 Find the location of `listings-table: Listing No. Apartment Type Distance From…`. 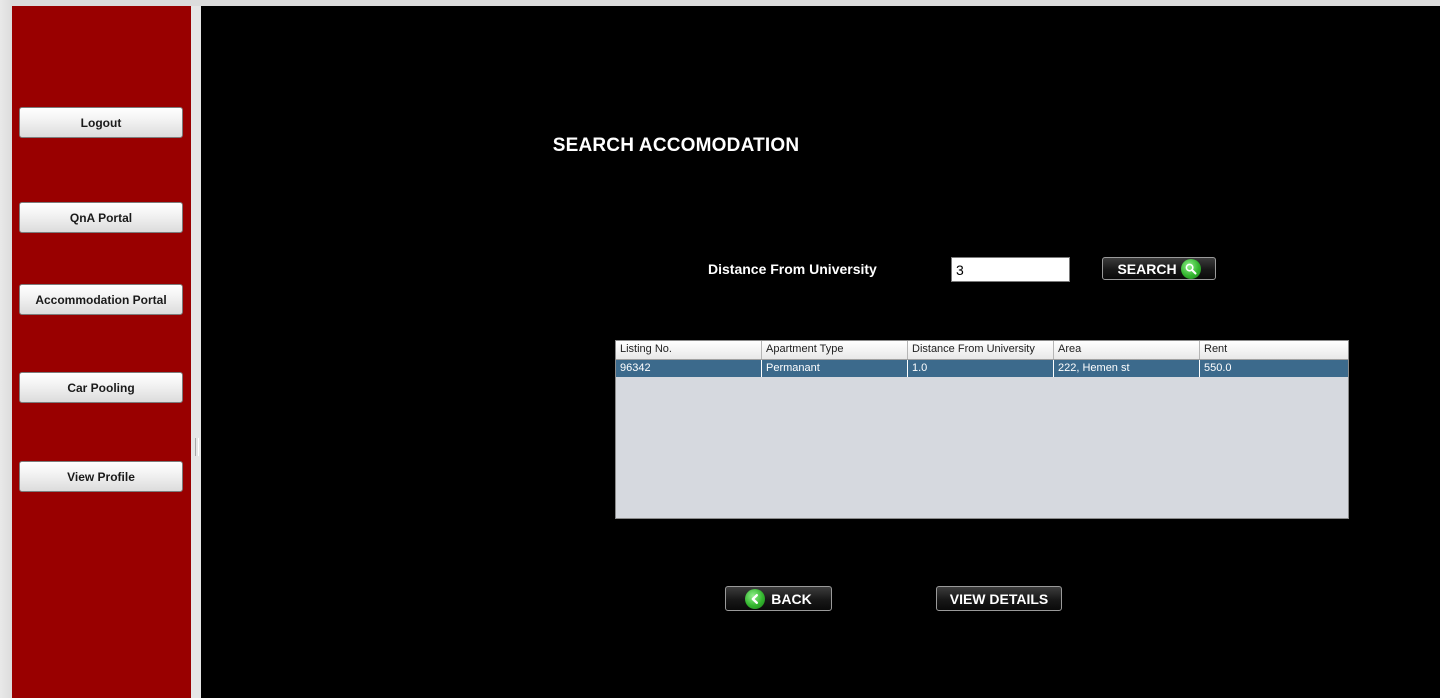

listings-table: Listing No. Apartment Type Distance From… is located at coordinates (982, 429).